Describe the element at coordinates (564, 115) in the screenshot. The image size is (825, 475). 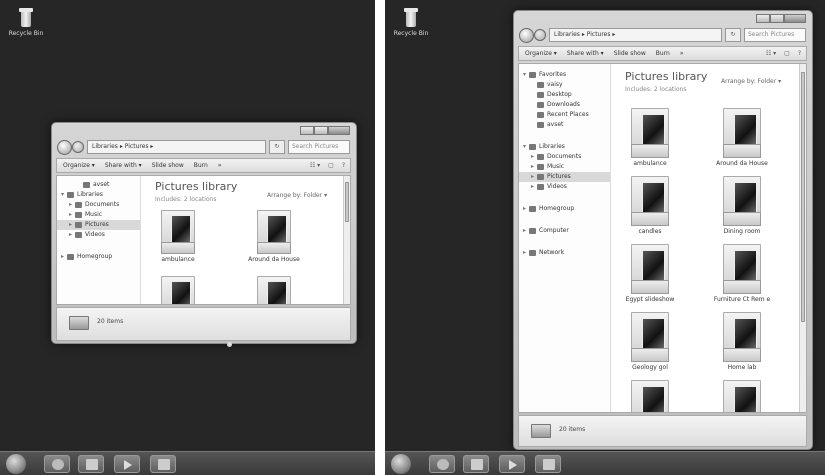
I see `nav-item-recent-places: Recent Places` at that location.